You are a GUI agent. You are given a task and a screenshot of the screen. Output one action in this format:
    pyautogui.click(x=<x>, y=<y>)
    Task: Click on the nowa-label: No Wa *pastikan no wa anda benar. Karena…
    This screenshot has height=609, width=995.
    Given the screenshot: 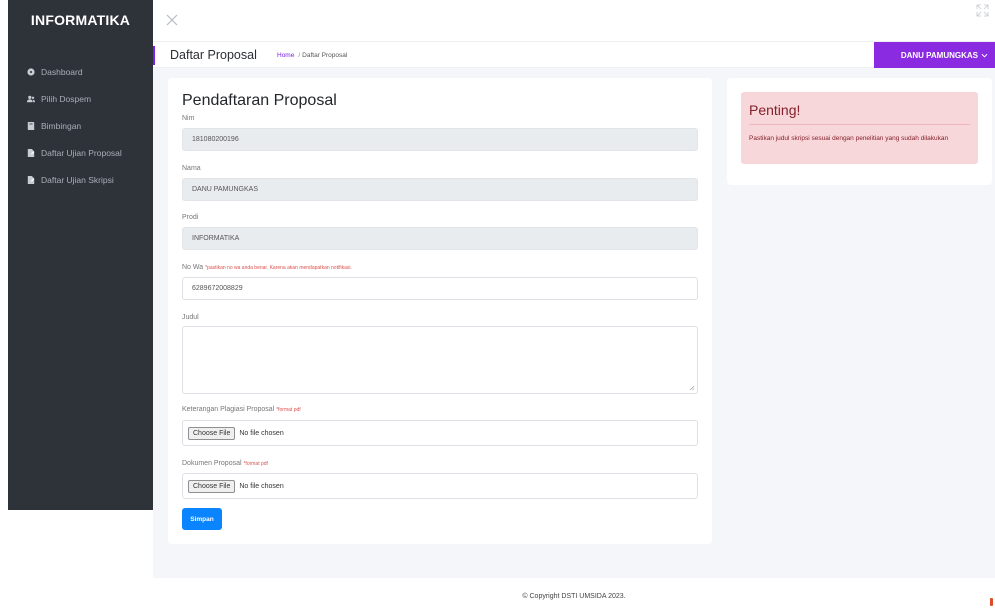 What is the action you would take?
    pyautogui.click(x=267, y=267)
    